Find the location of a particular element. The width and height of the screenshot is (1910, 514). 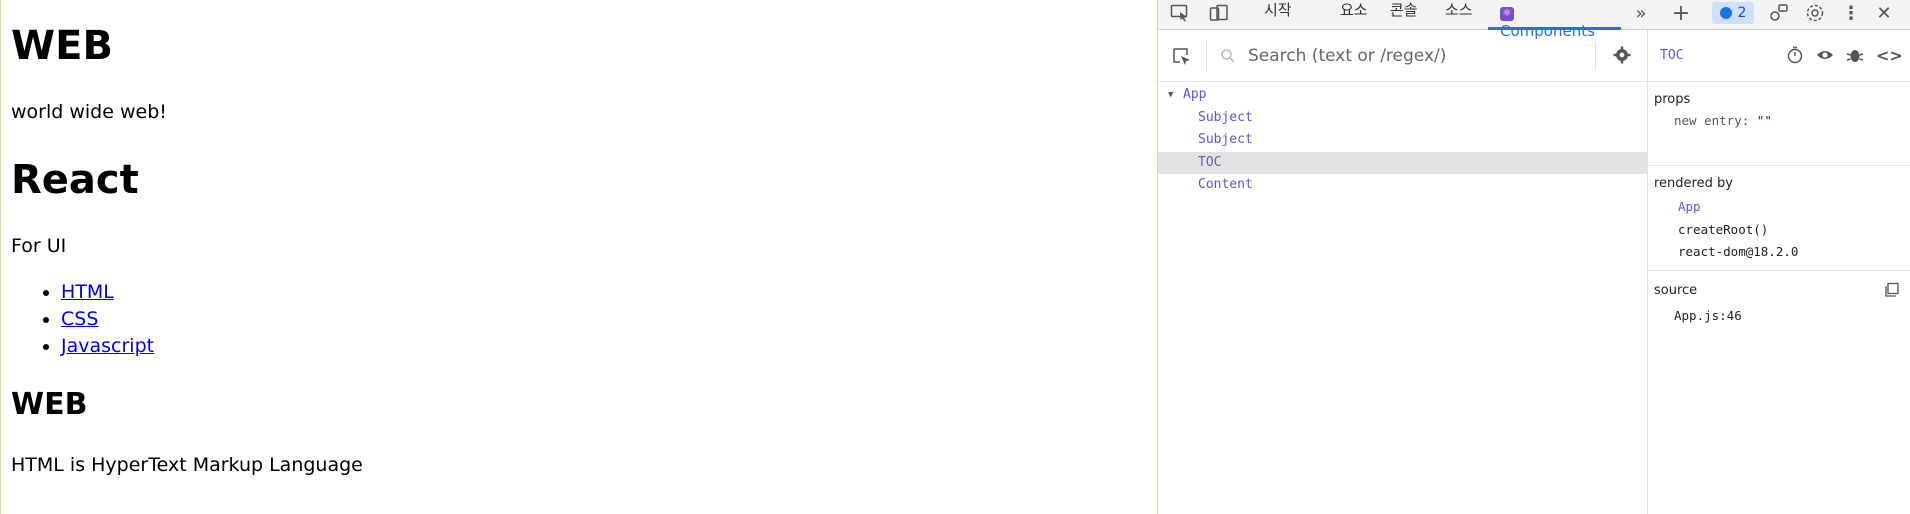

settings-icon is located at coordinates (1815, 13).